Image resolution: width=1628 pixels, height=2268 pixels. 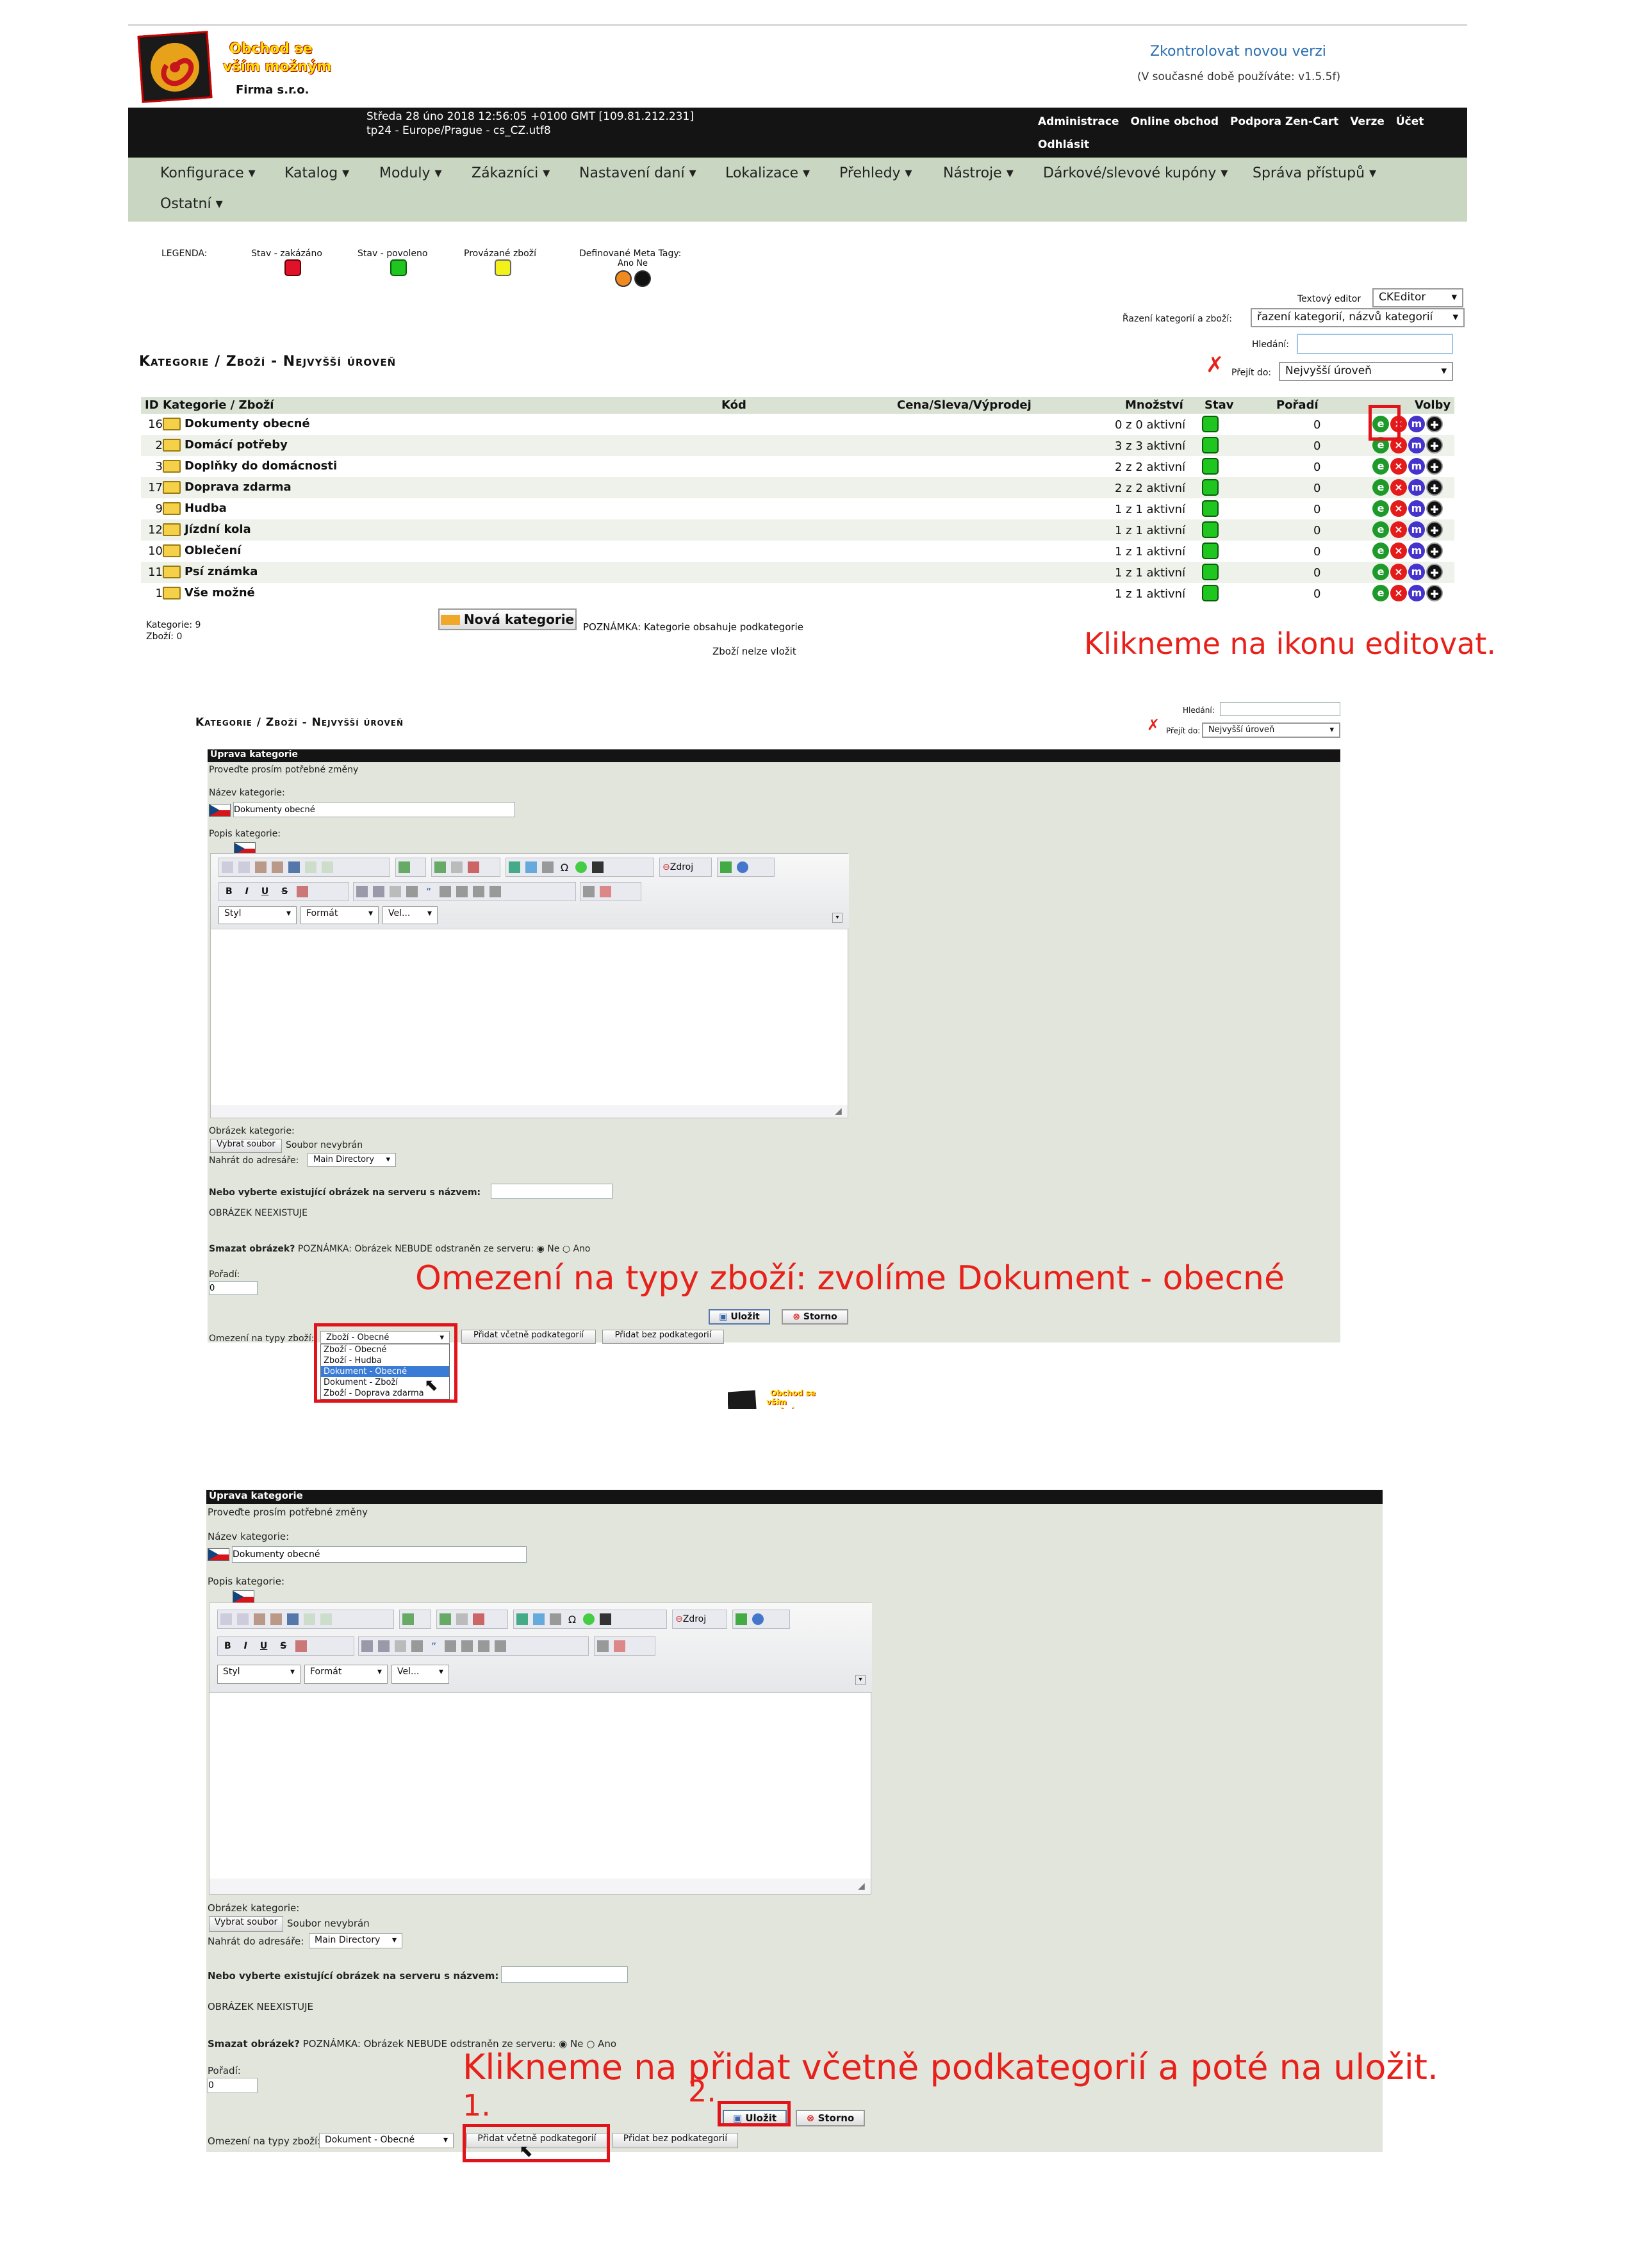 I want to click on format-select-2: Formát, so click(x=346, y=1675).